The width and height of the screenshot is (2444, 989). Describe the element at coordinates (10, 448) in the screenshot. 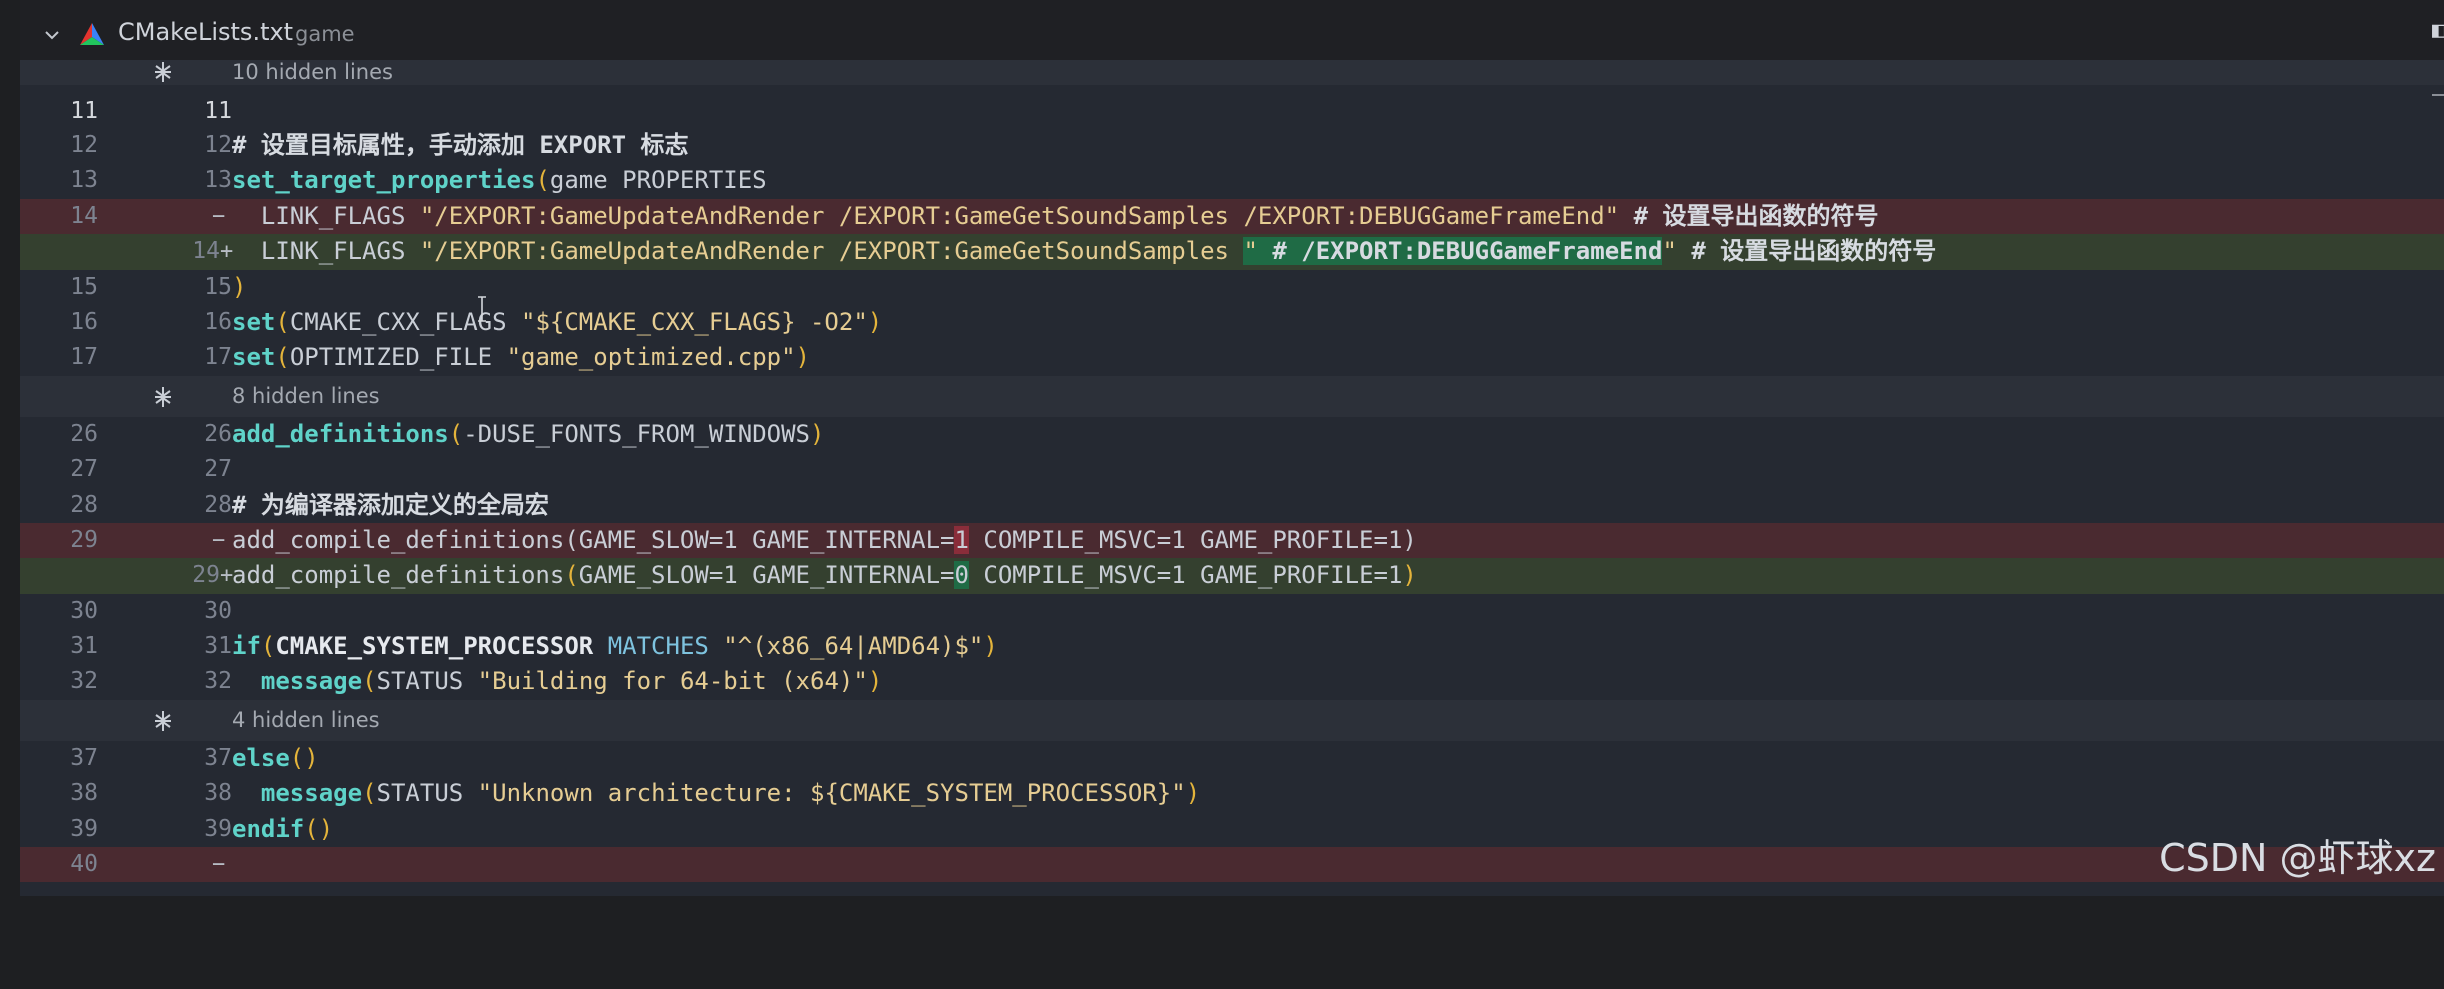

I see `window-edge` at that location.